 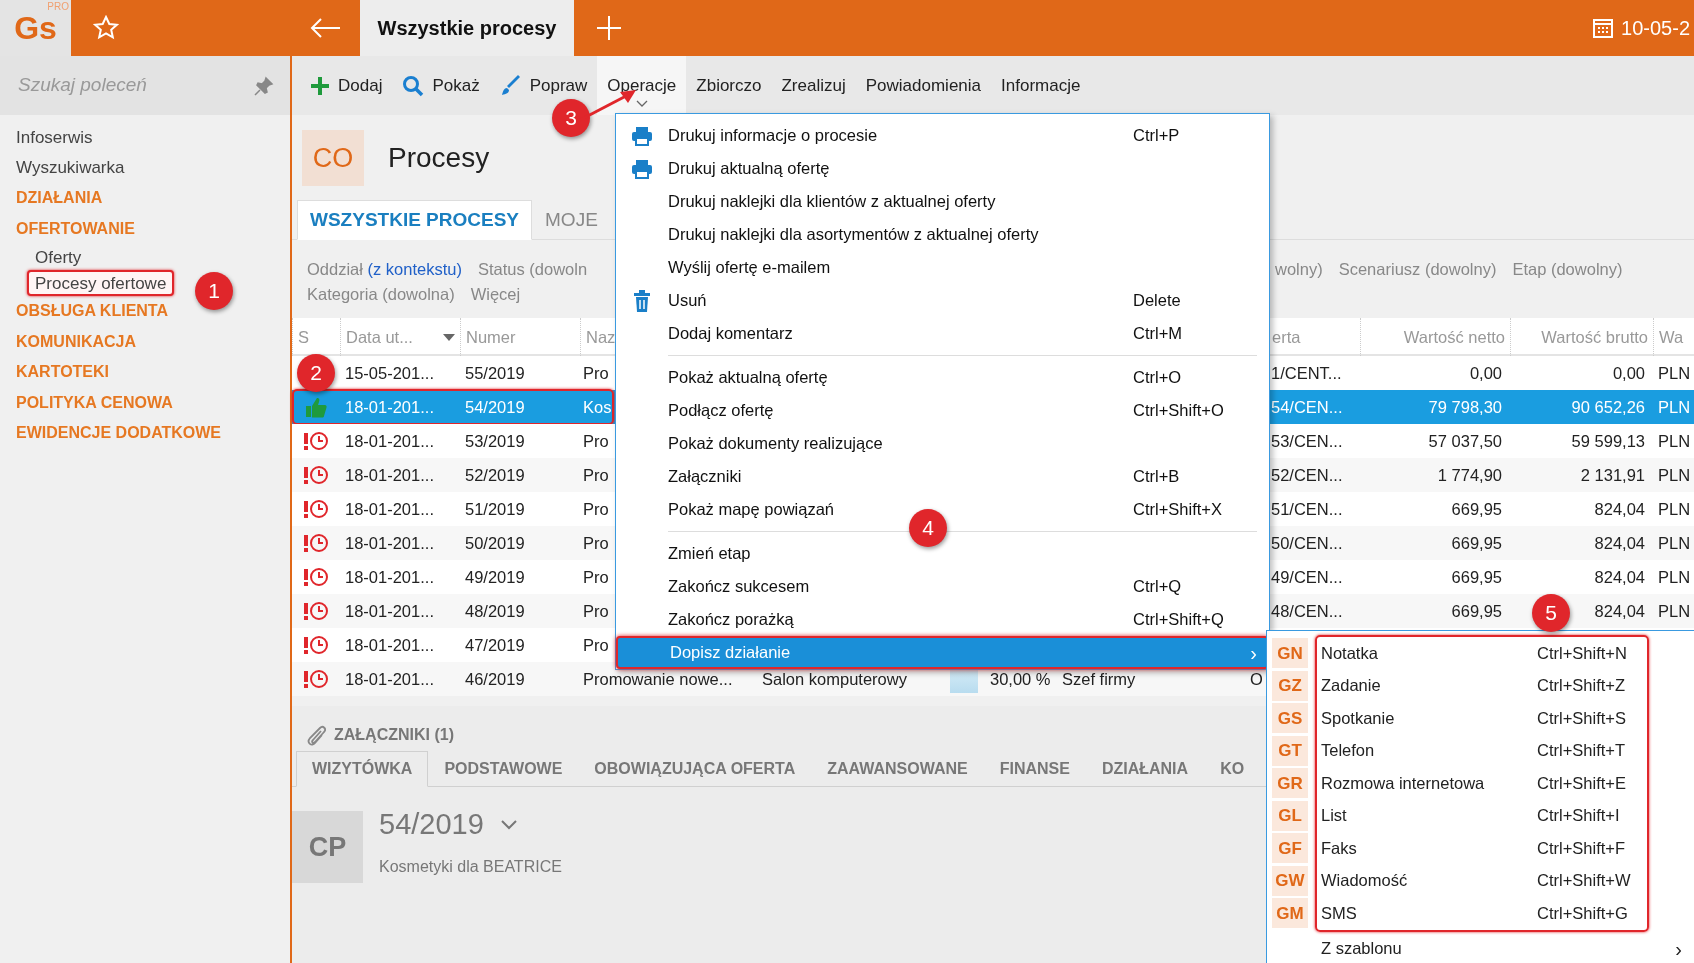 What do you see at coordinates (470, 866) in the screenshot?
I see `detail-subtitle: Kosmetyki dla BEATRICE` at bounding box center [470, 866].